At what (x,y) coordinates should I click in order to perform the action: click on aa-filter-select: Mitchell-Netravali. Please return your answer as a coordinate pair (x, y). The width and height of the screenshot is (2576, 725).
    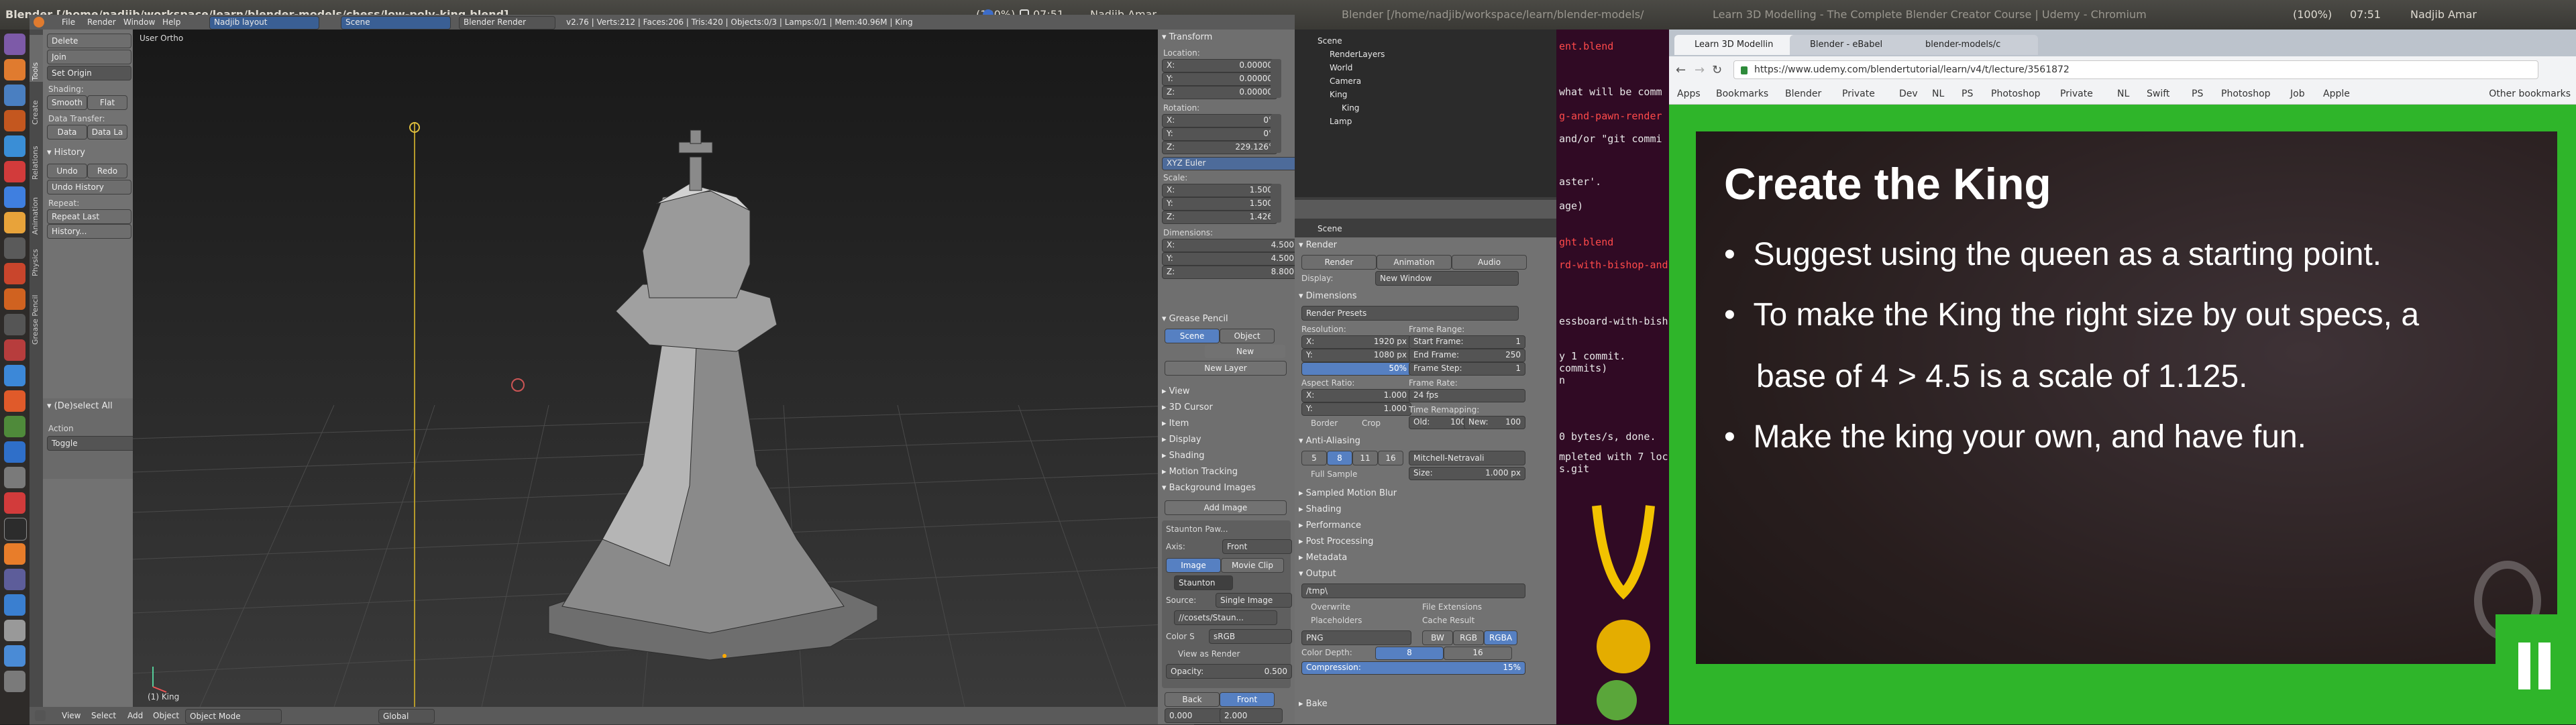
    Looking at the image, I should click on (1467, 458).